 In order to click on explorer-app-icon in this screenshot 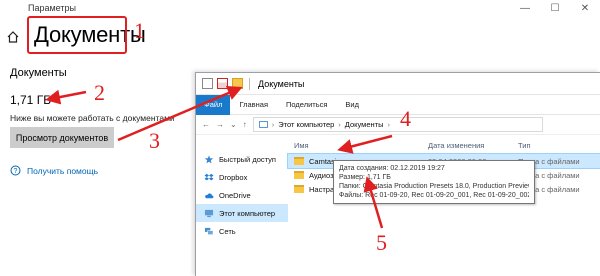, I will do `click(207, 83)`.